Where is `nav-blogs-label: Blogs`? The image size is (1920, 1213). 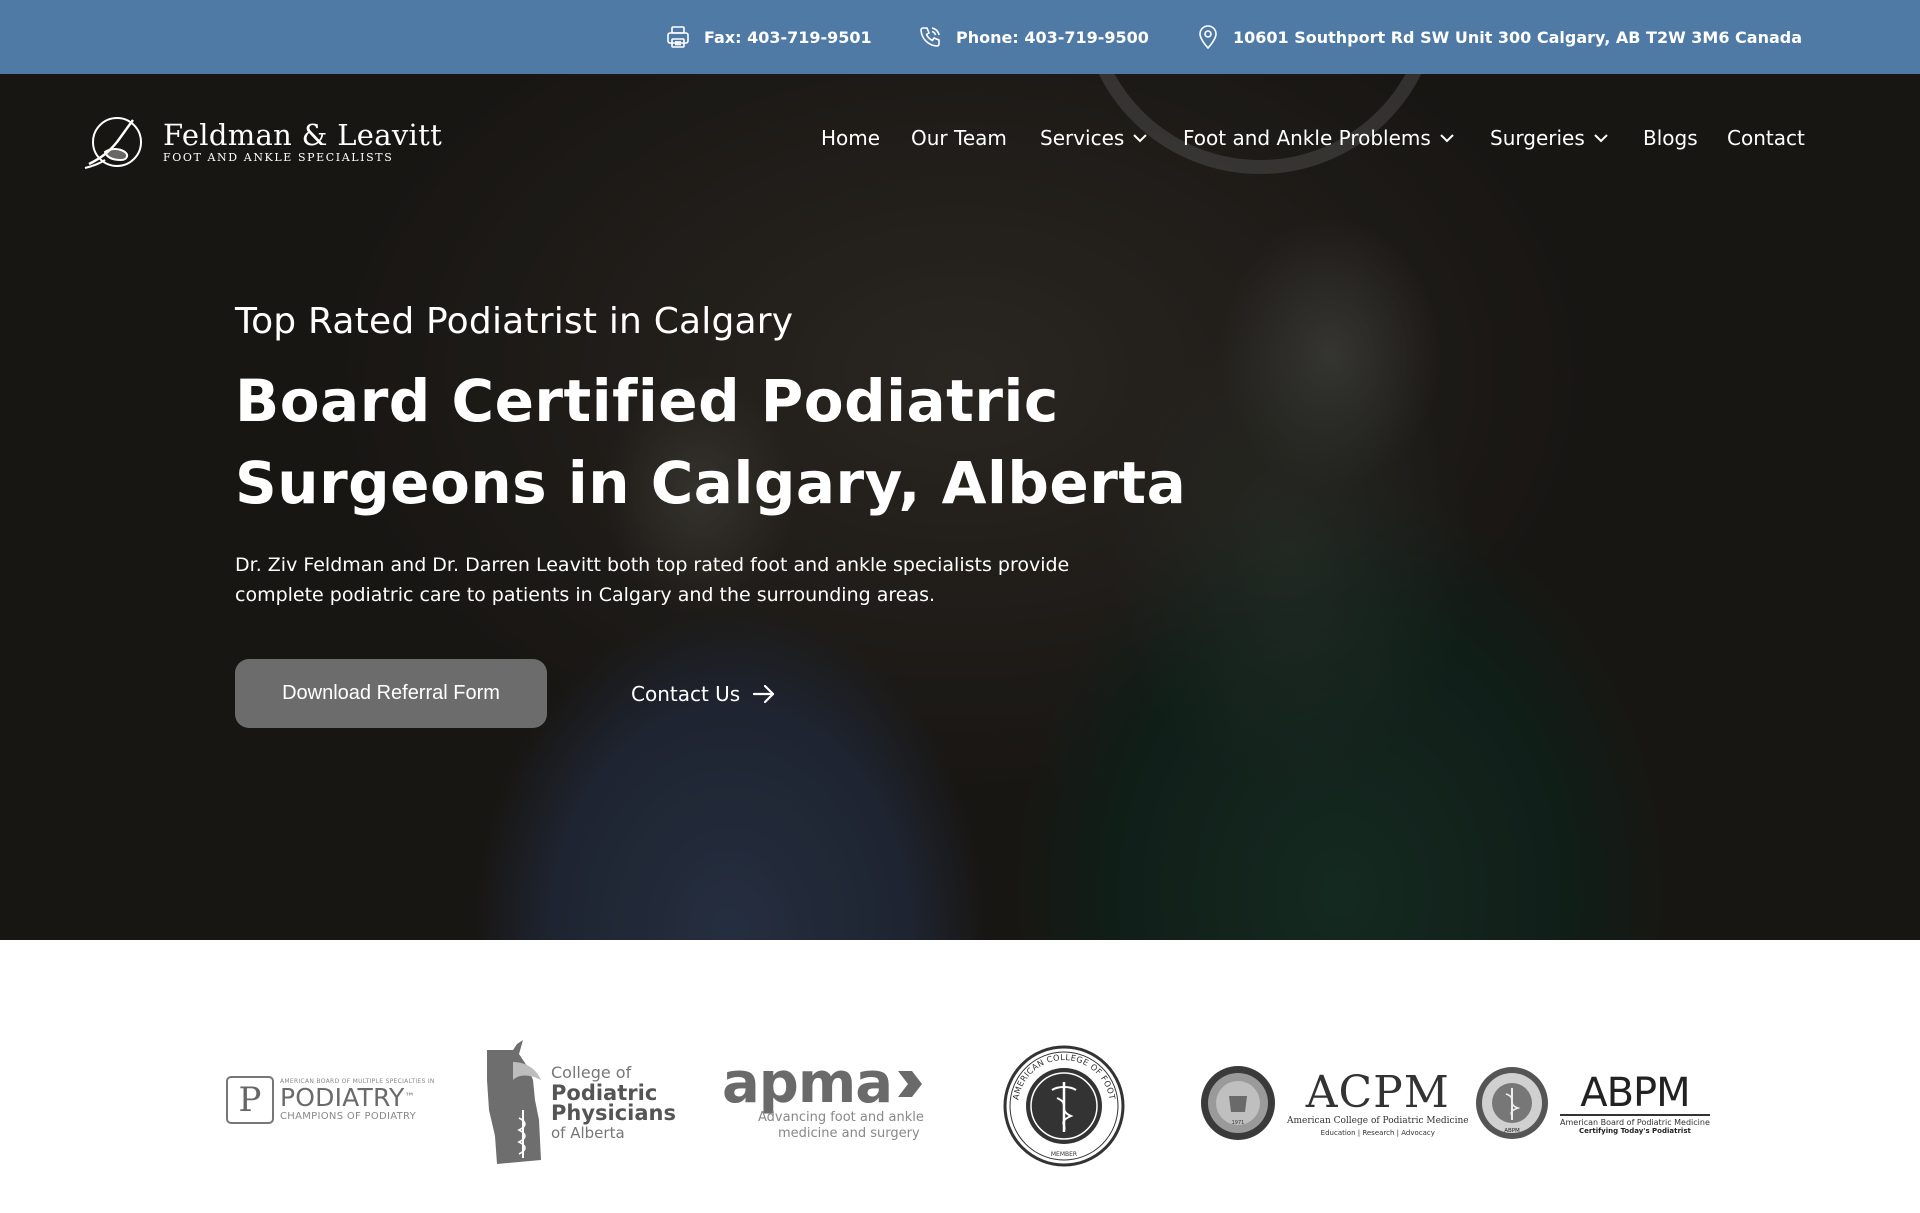 nav-blogs-label: Blogs is located at coordinates (1670, 138).